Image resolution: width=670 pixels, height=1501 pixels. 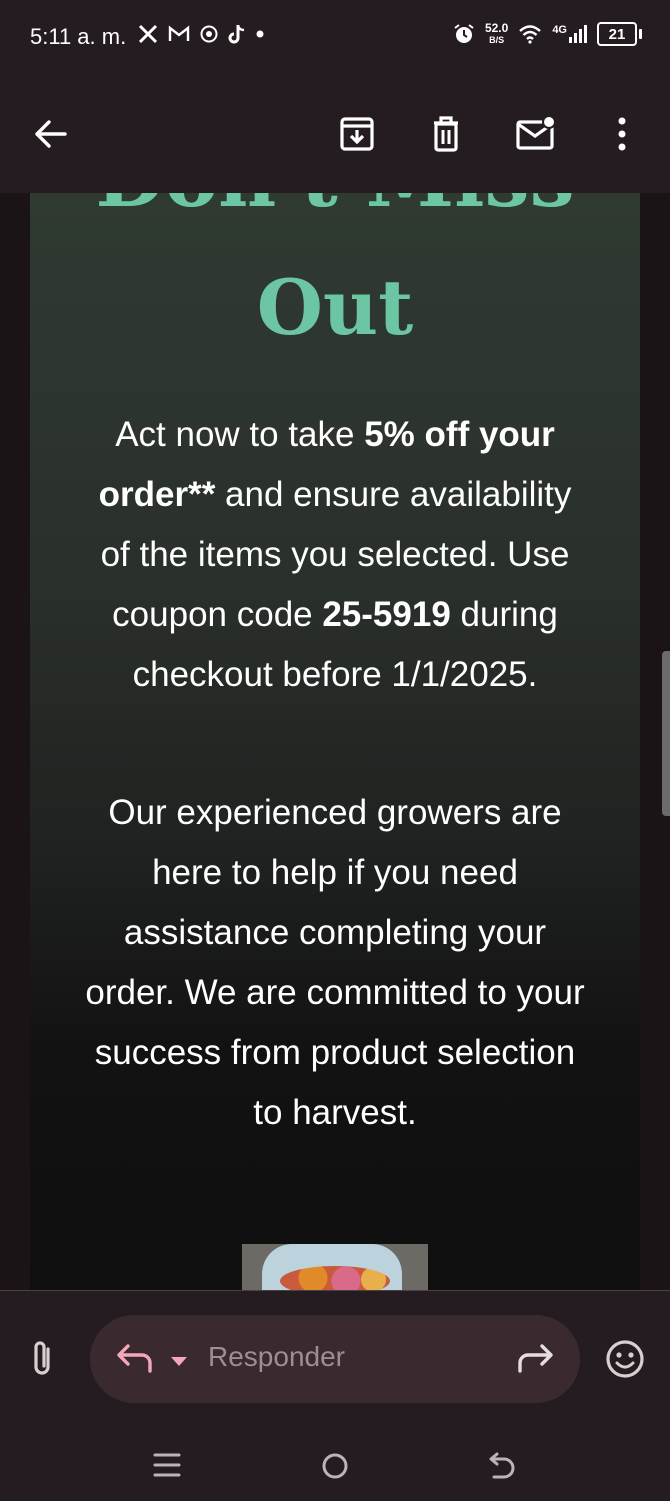 What do you see at coordinates (496, 28) in the screenshot?
I see `speed-value: 52.0` at bounding box center [496, 28].